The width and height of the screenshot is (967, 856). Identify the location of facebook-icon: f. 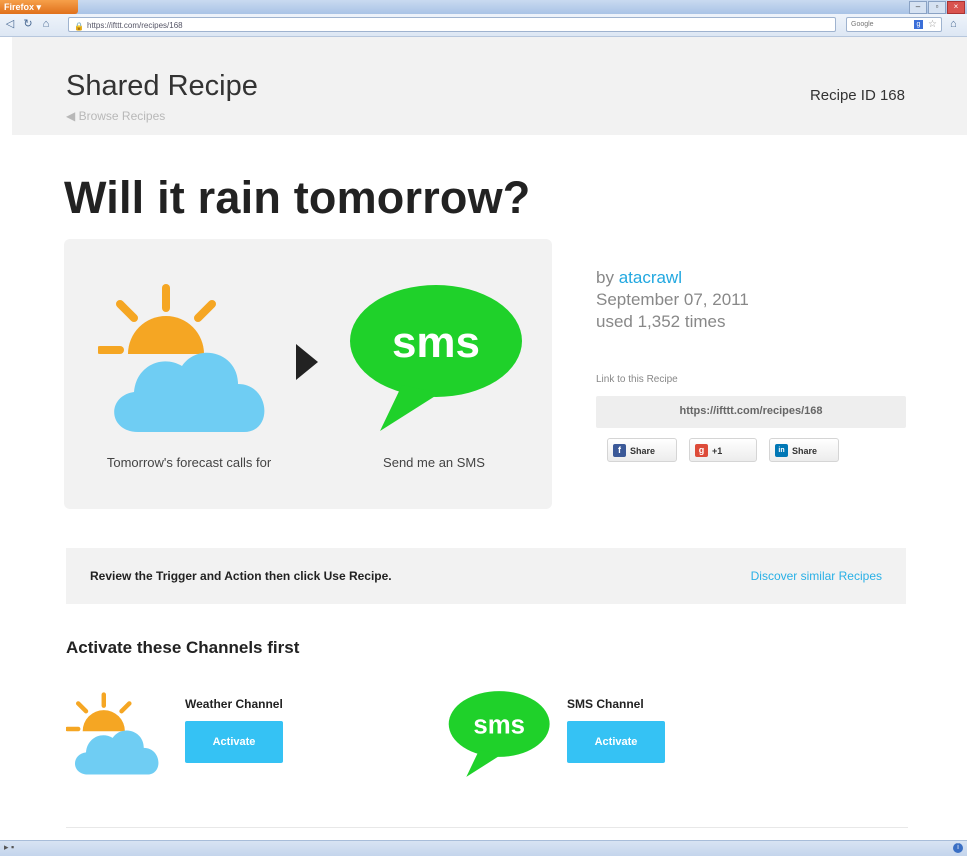
(619, 450).